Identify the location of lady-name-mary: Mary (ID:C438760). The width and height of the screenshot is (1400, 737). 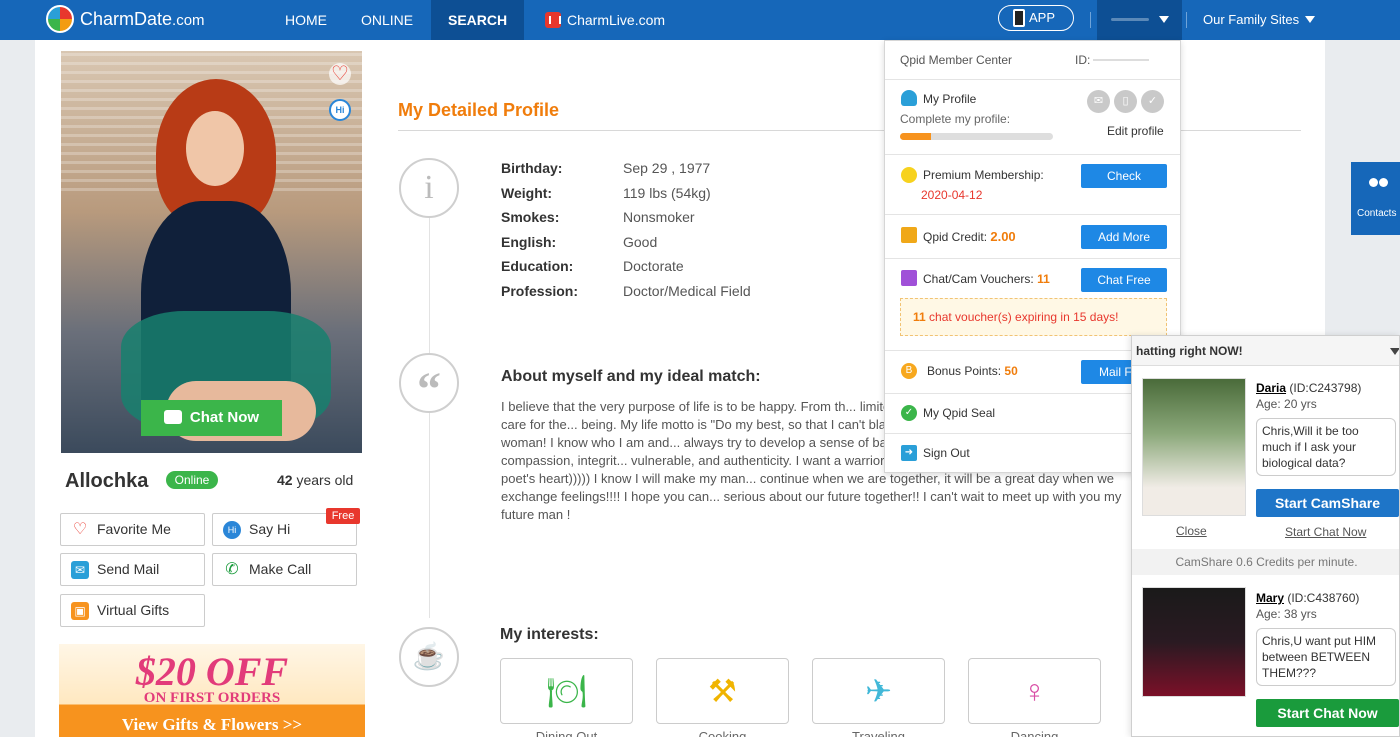
(1307, 598).